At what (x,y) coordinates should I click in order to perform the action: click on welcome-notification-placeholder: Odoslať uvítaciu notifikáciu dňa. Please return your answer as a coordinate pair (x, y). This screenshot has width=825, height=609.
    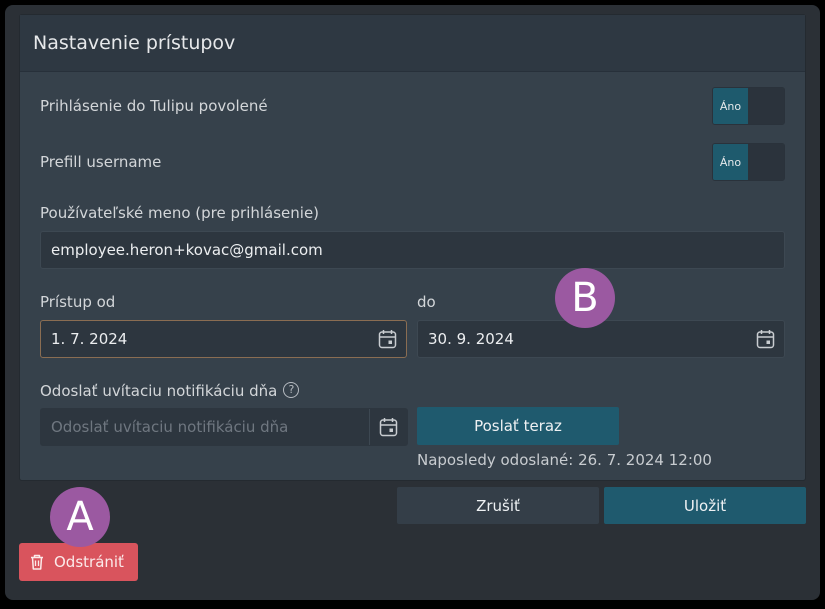
    Looking at the image, I should click on (170, 427).